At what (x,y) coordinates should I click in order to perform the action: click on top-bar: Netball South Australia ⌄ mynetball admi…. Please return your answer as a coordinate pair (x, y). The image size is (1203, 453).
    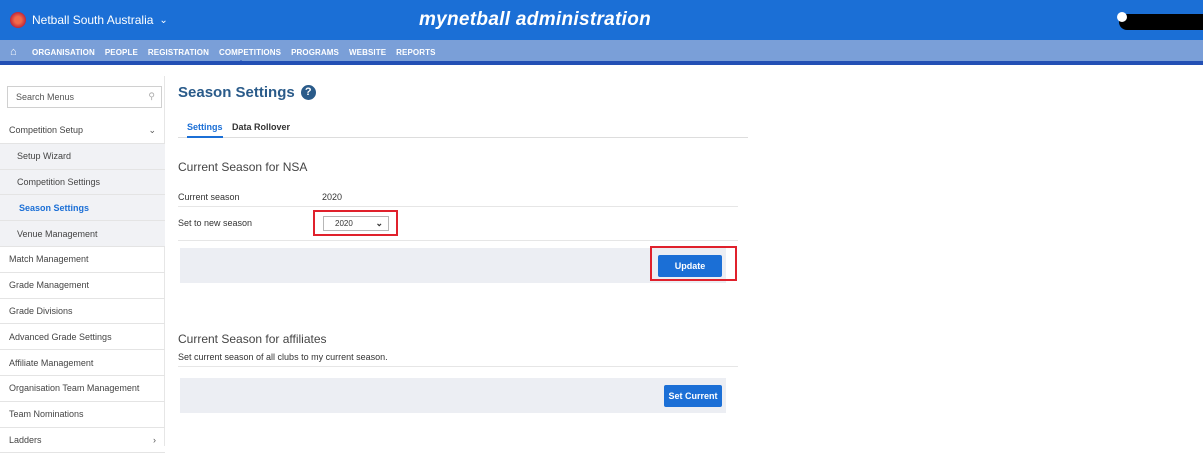
    Looking at the image, I should click on (601, 20).